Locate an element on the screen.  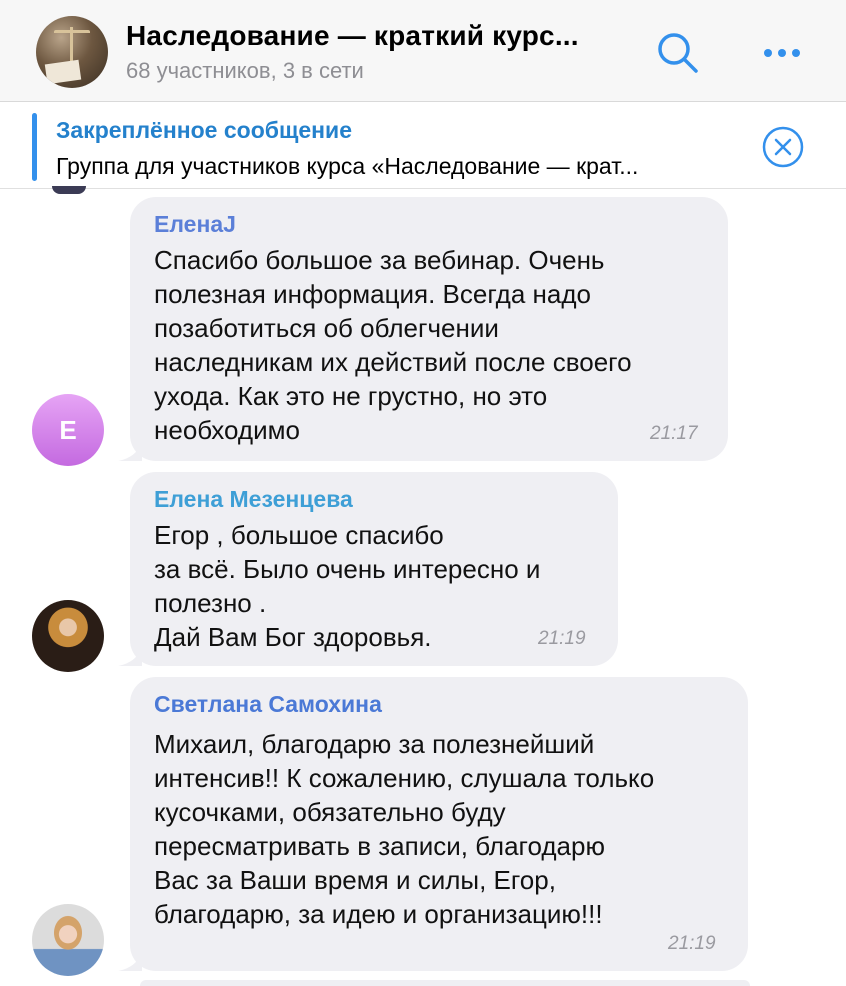
chat-subtitle: 68 участников, 3 в сети is located at coordinates (245, 70).